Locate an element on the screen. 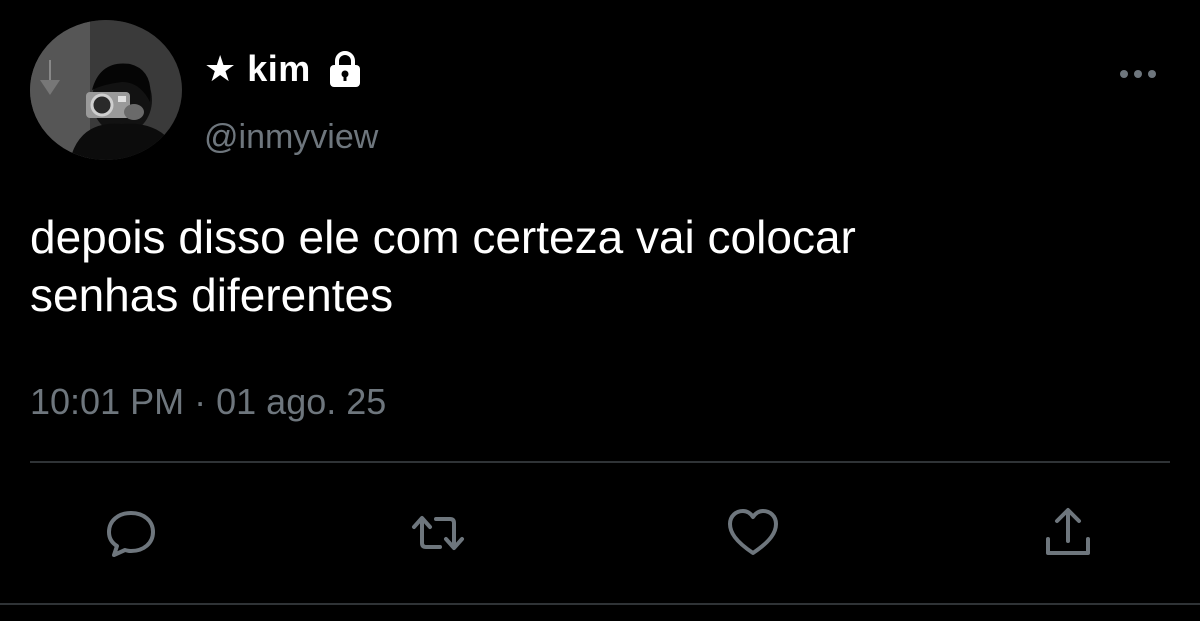  bottom-divider is located at coordinates (600, 604).